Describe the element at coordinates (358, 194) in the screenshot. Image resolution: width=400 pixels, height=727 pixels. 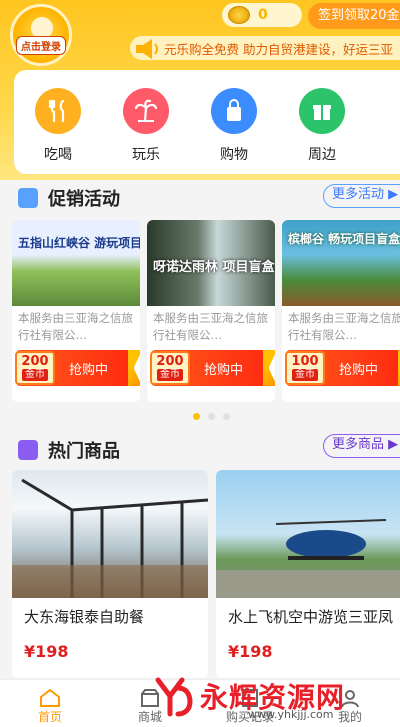
I see `more-label: 更多活动` at that location.